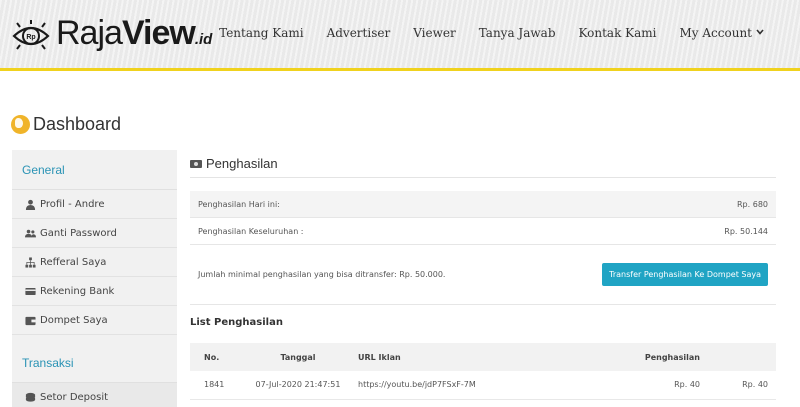 Image resolution: width=800 pixels, height=407 pixels. I want to click on wallet-icon, so click(30, 320).